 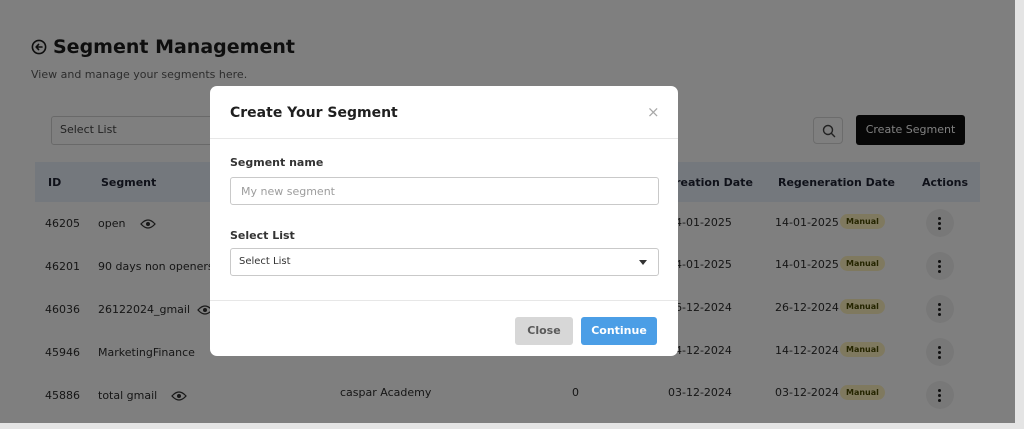 I want to click on select-list-label: Select List, so click(x=262, y=235).